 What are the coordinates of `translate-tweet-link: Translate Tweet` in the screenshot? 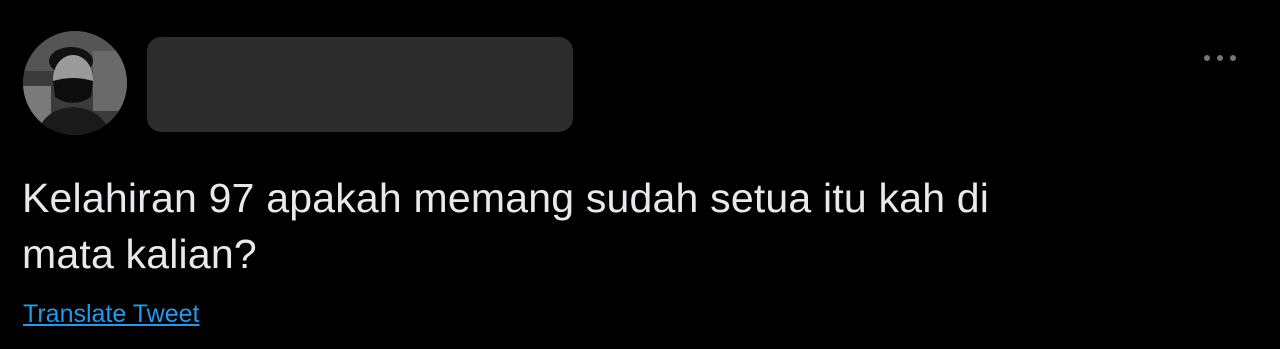 It's located at (111, 314).